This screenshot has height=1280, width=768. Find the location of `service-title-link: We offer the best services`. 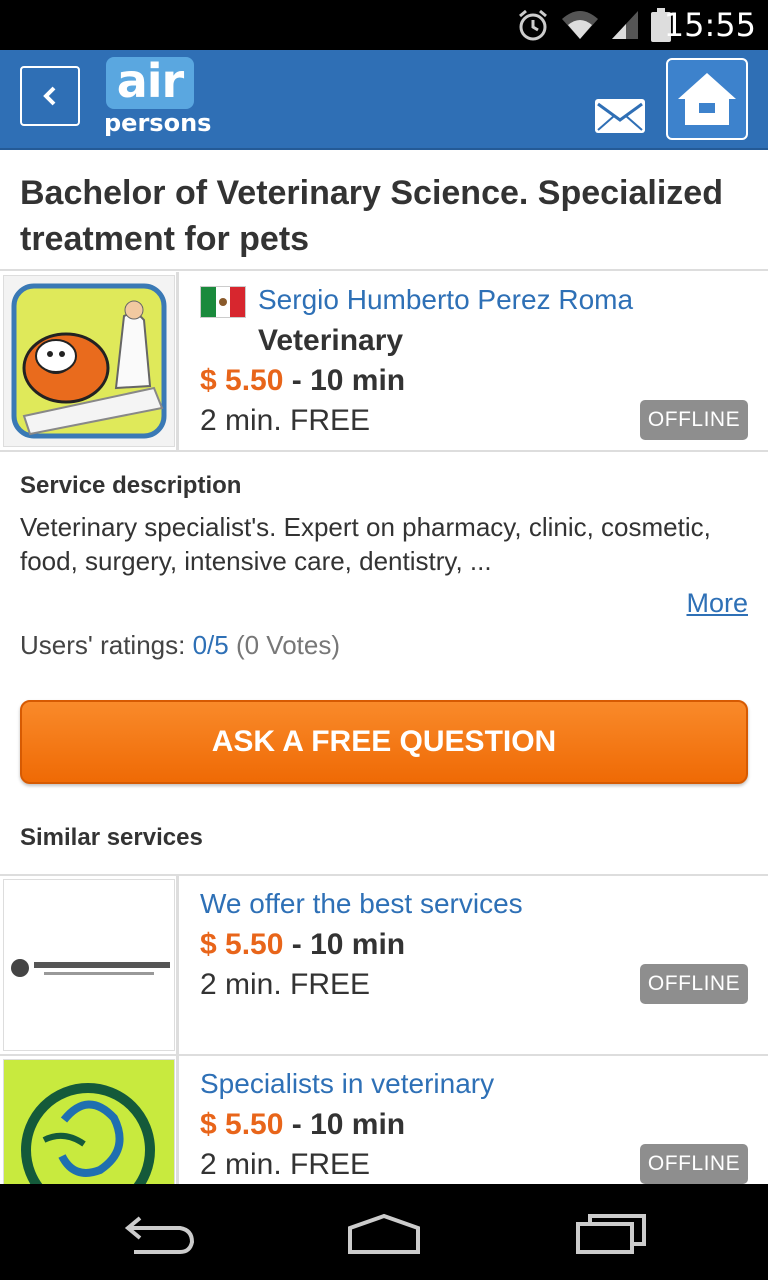

service-title-link: We offer the best services is located at coordinates (361, 904).